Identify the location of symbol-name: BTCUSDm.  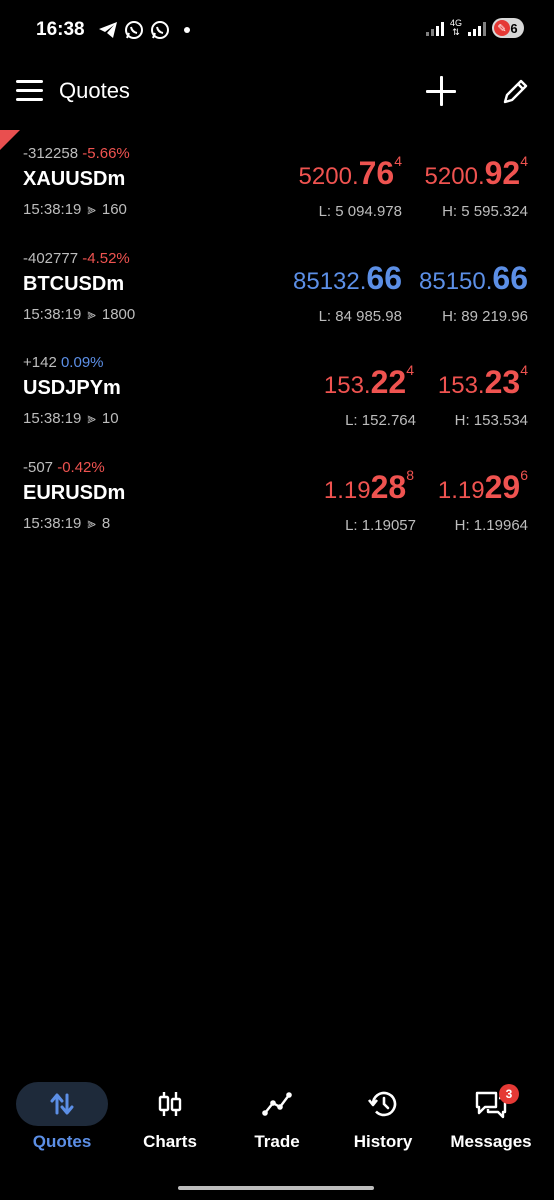
(74, 284).